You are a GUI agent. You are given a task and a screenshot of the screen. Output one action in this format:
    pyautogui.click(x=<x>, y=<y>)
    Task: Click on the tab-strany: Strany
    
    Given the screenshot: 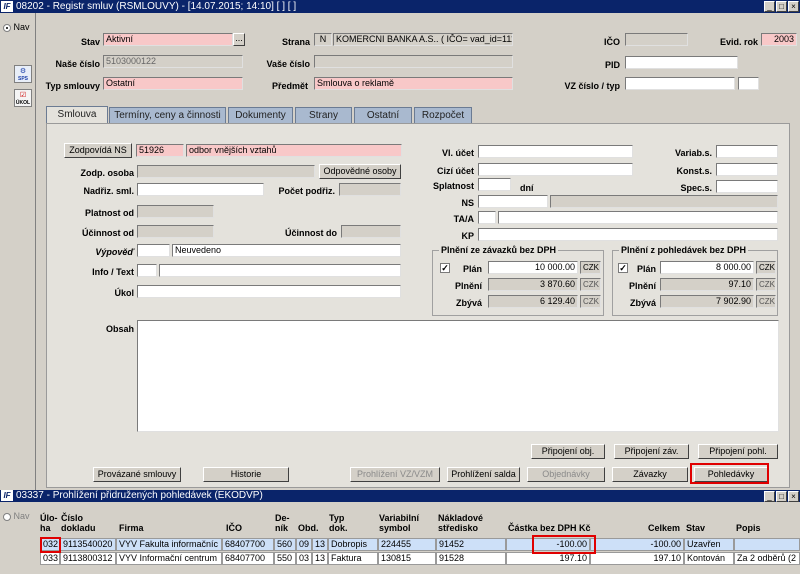 What is the action you would take?
    pyautogui.click(x=323, y=115)
    